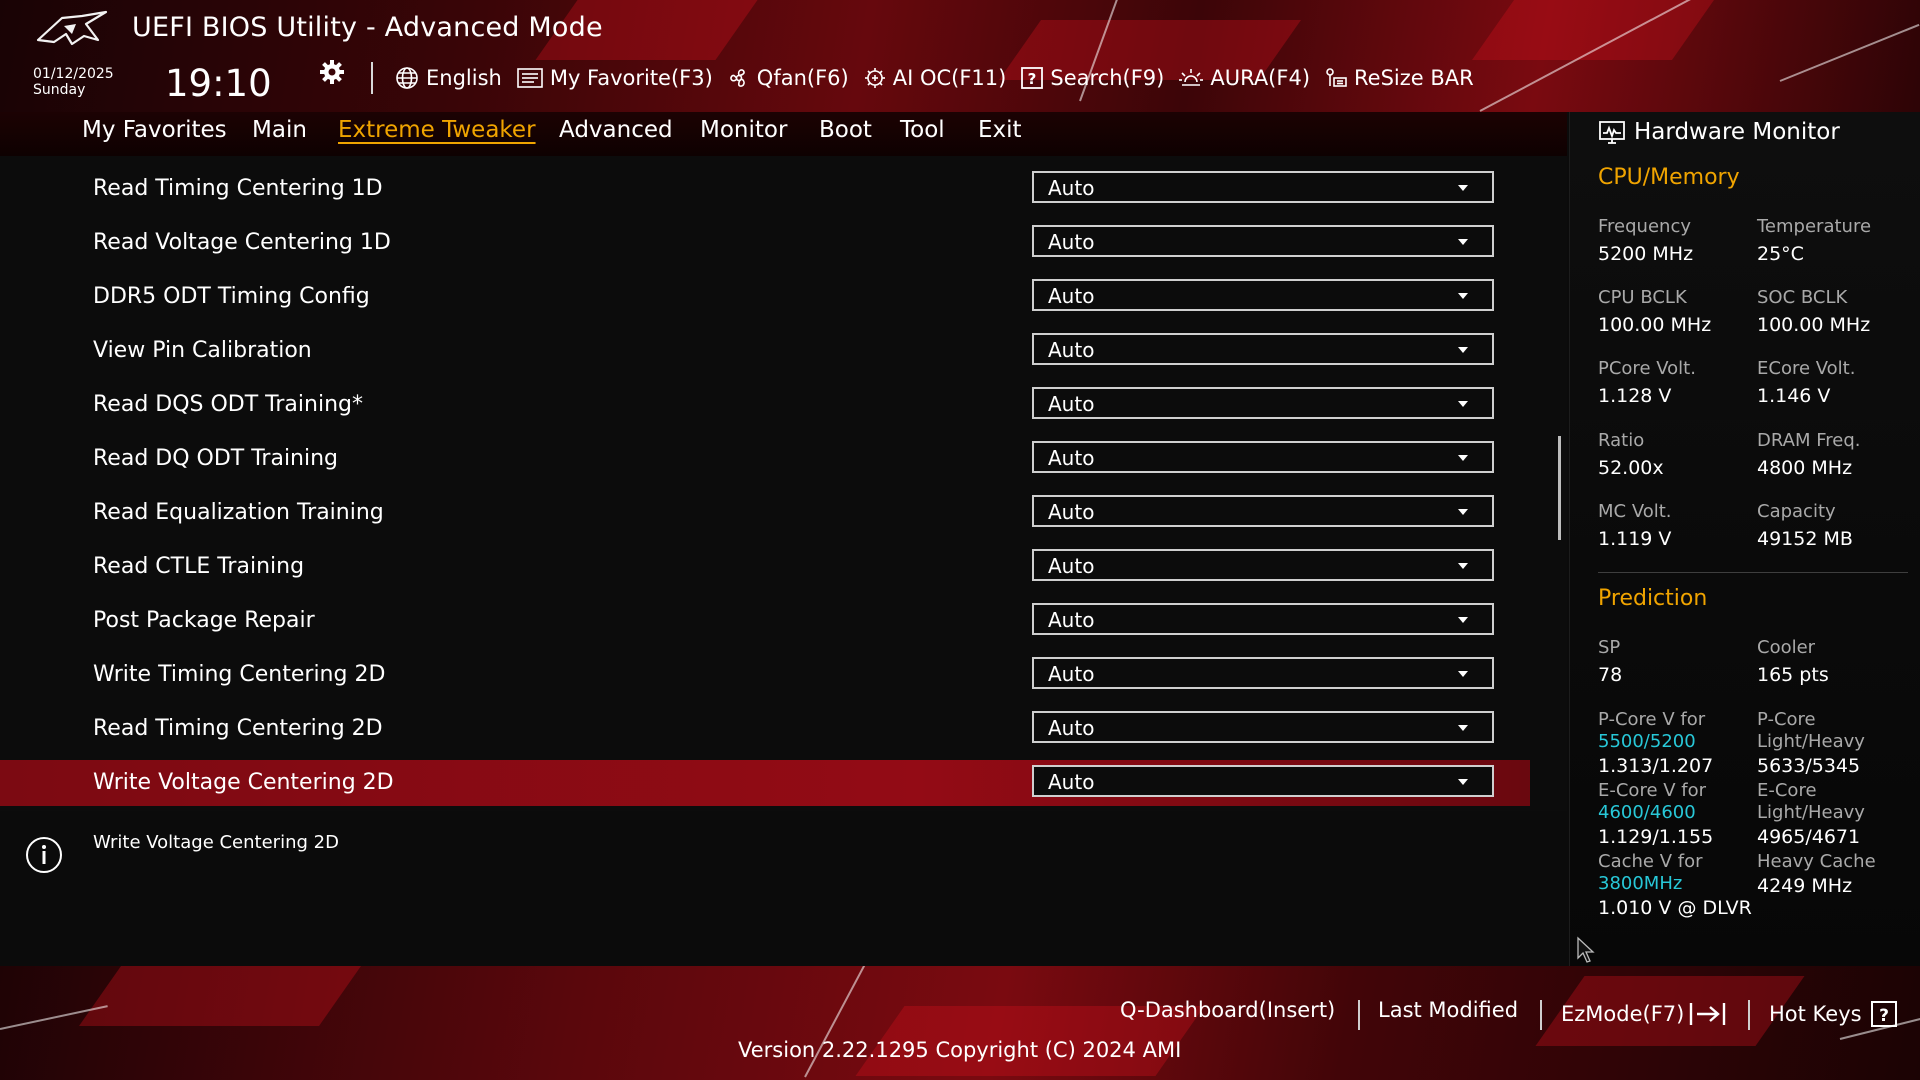  Describe the element at coordinates (765, 243) in the screenshot. I see `setting-row: Read Voltage Centering 1D Auto` at that location.